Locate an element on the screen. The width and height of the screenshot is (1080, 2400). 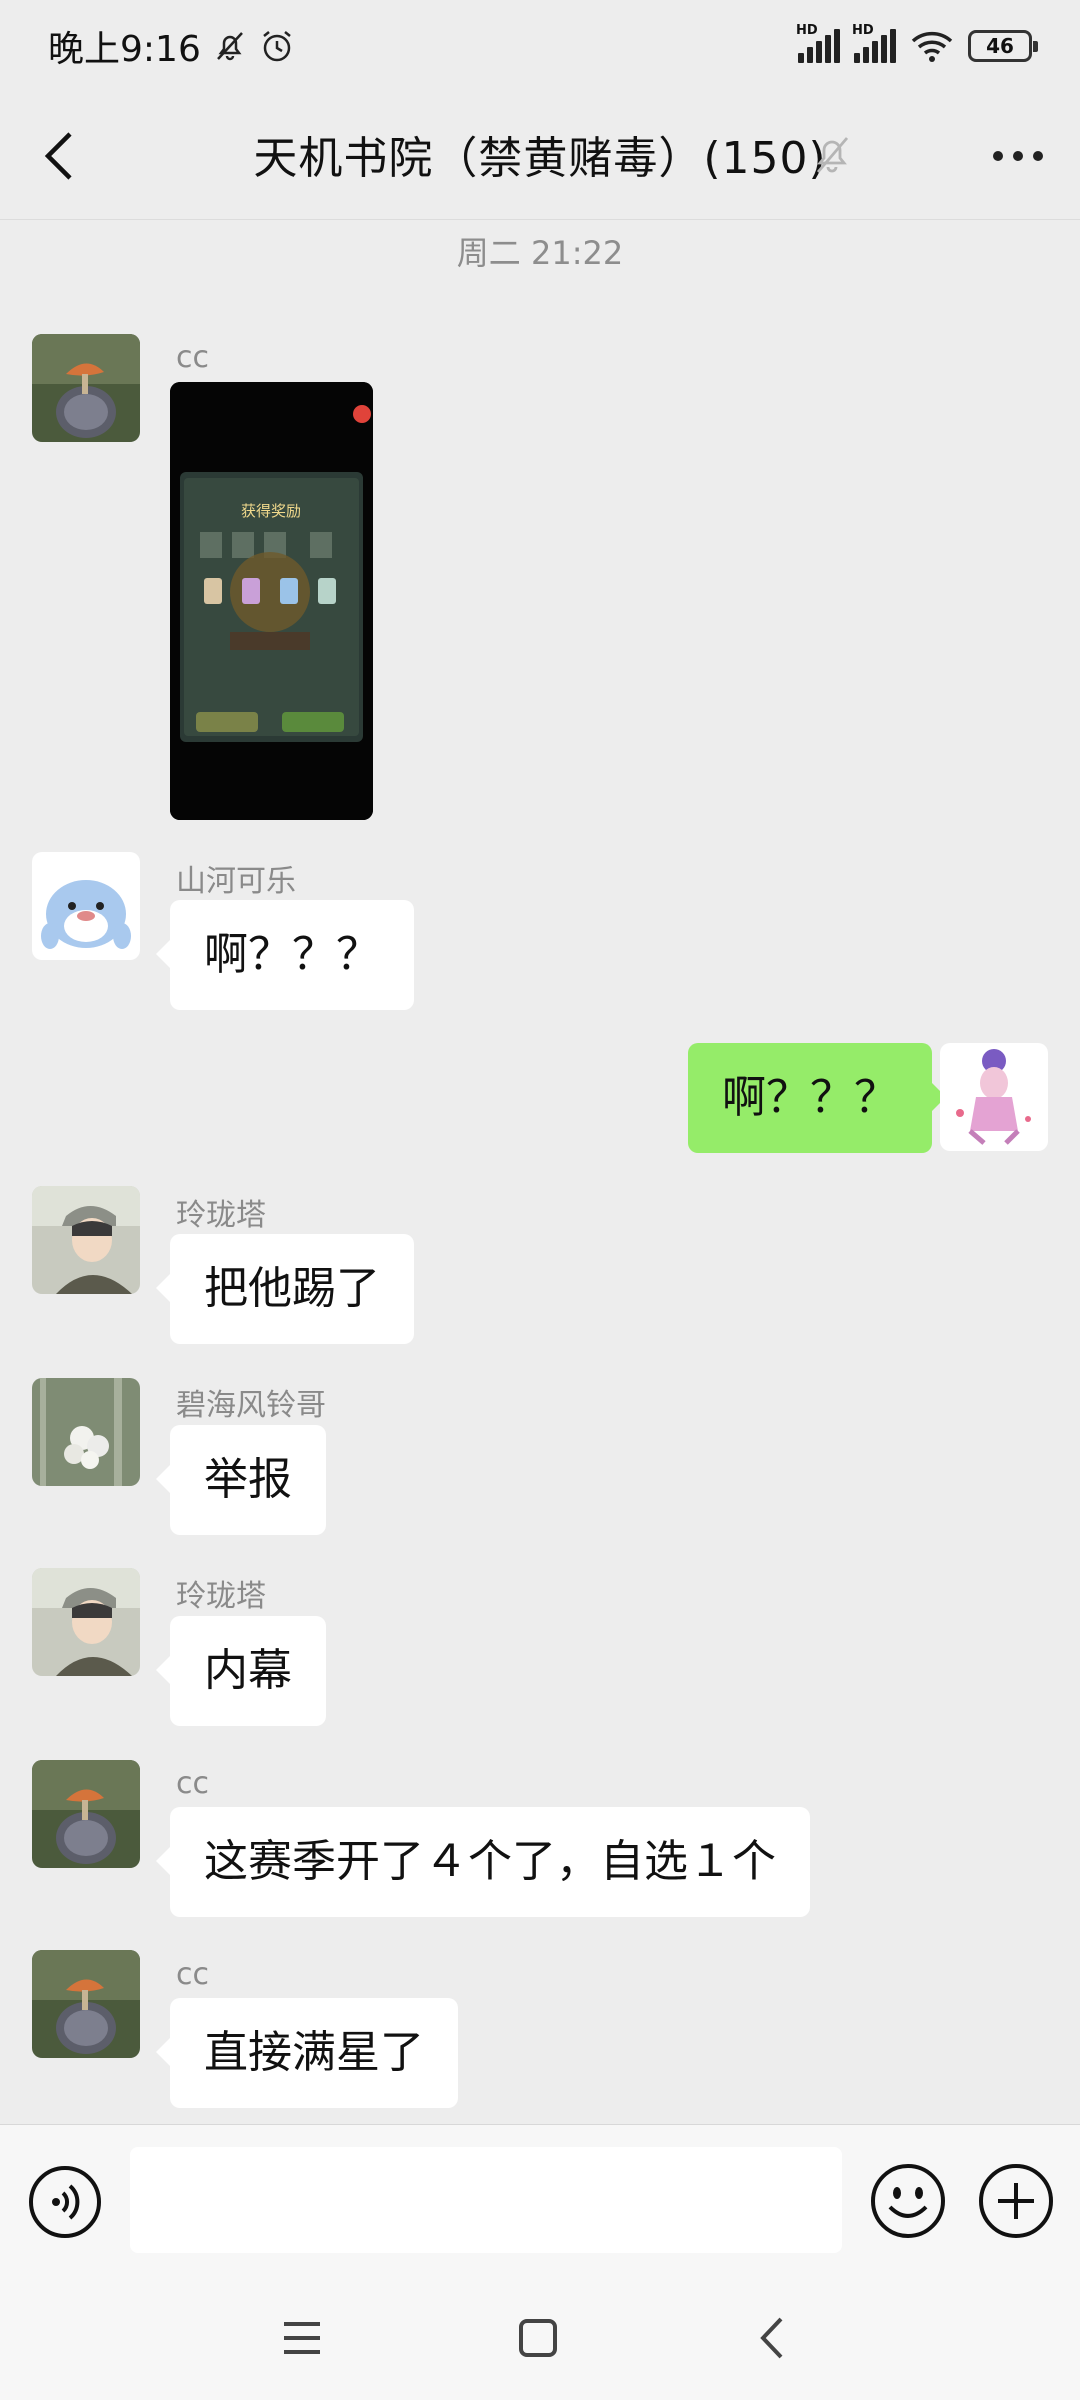
home-button is located at coordinates (538, 2338).